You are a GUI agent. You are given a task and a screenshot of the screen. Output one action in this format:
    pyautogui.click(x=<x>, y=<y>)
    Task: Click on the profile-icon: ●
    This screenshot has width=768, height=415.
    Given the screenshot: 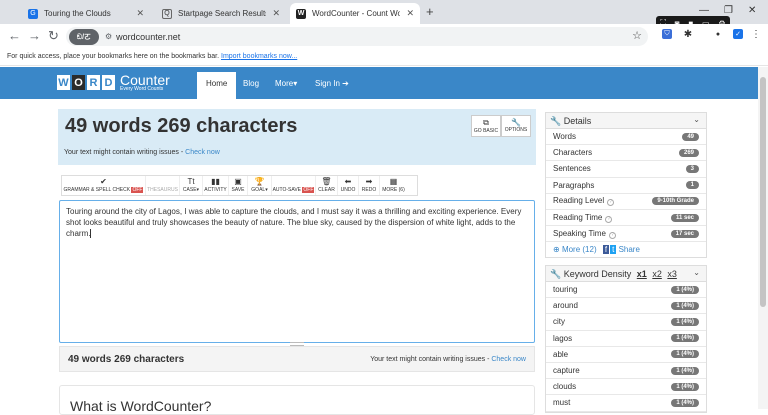 What is the action you would take?
    pyautogui.click(x=718, y=34)
    